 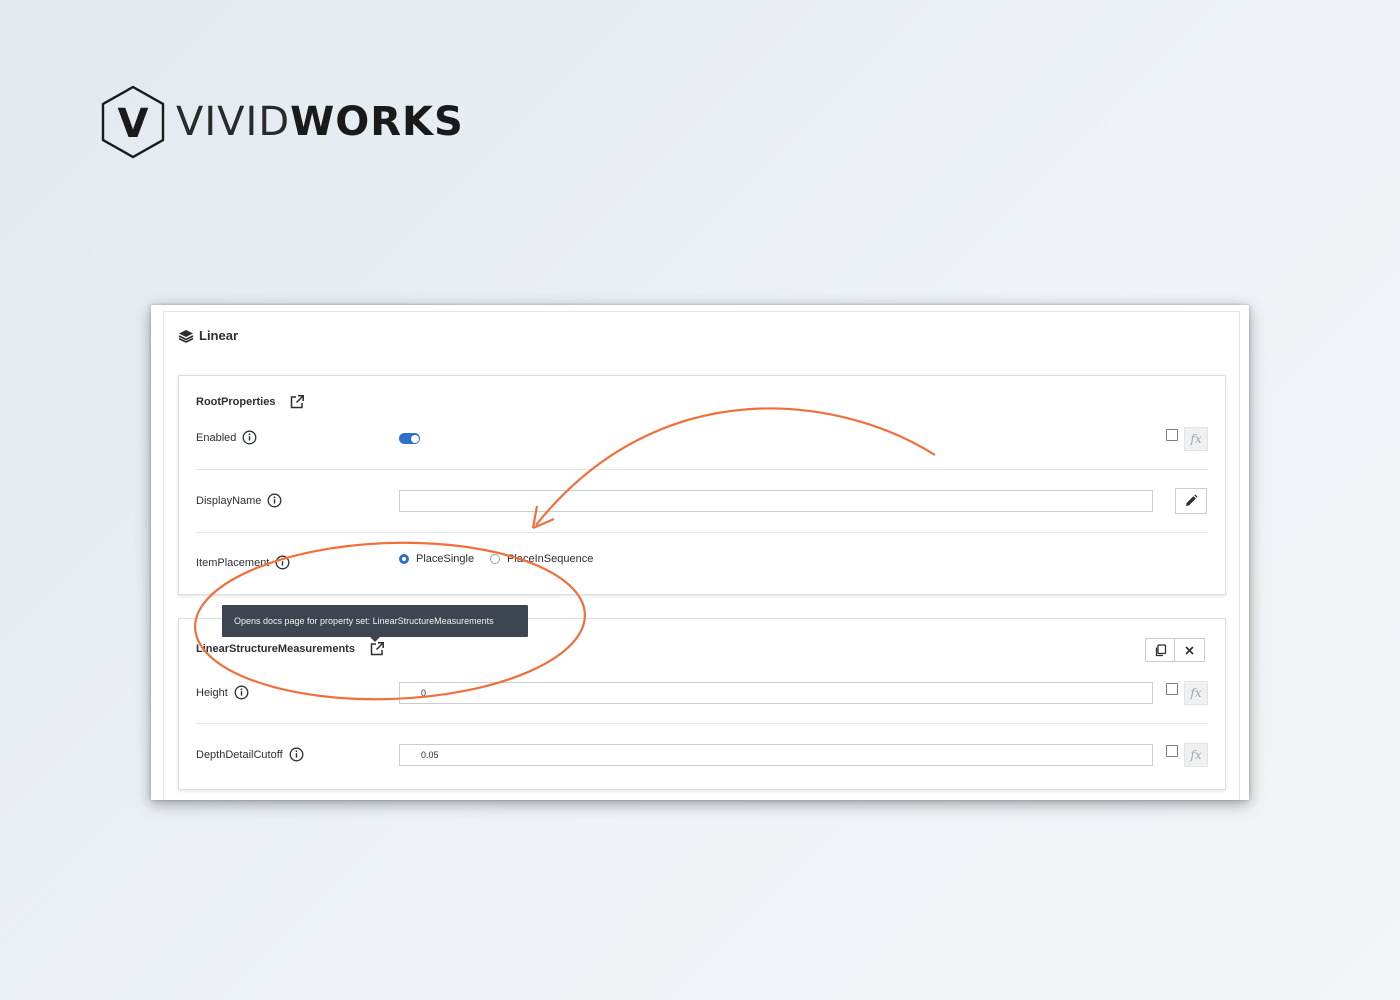 I want to click on close-icon, so click(x=1189, y=650).